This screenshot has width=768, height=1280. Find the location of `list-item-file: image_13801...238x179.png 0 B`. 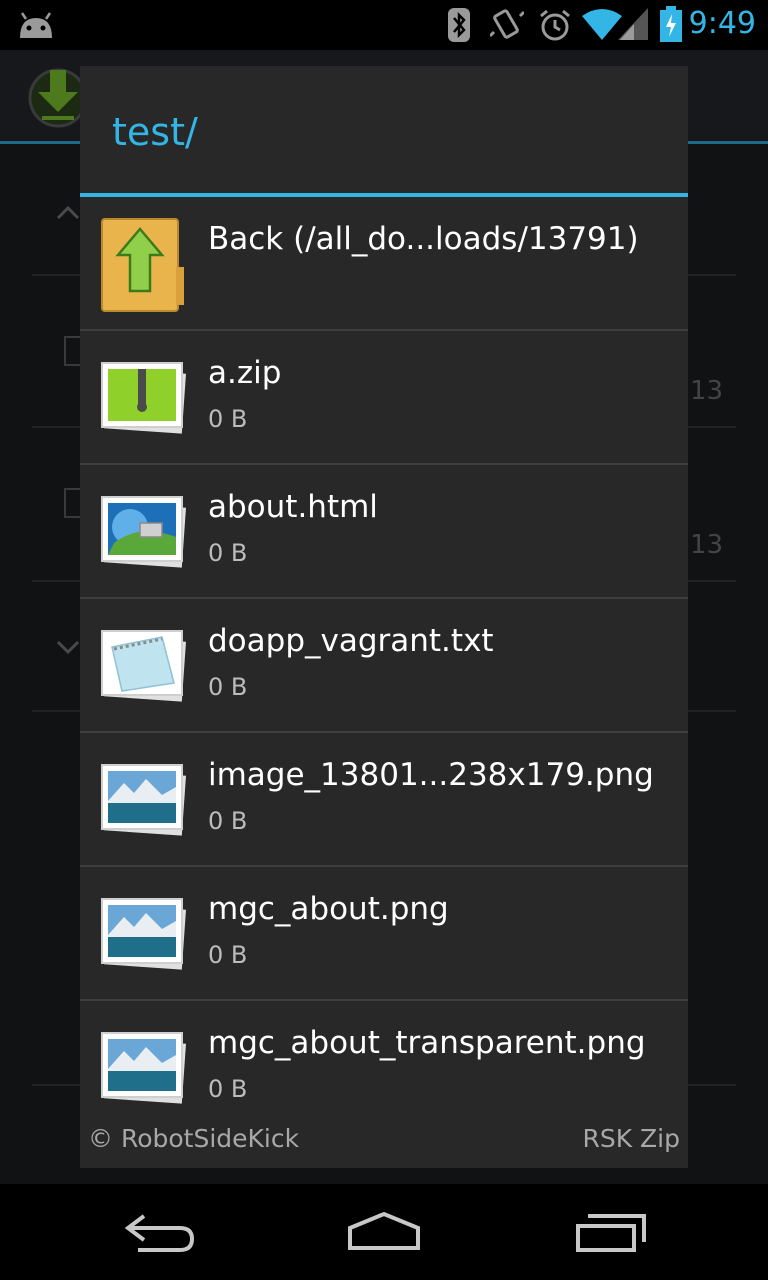

list-item-file: image_13801...238x179.png 0 B is located at coordinates (384, 800).